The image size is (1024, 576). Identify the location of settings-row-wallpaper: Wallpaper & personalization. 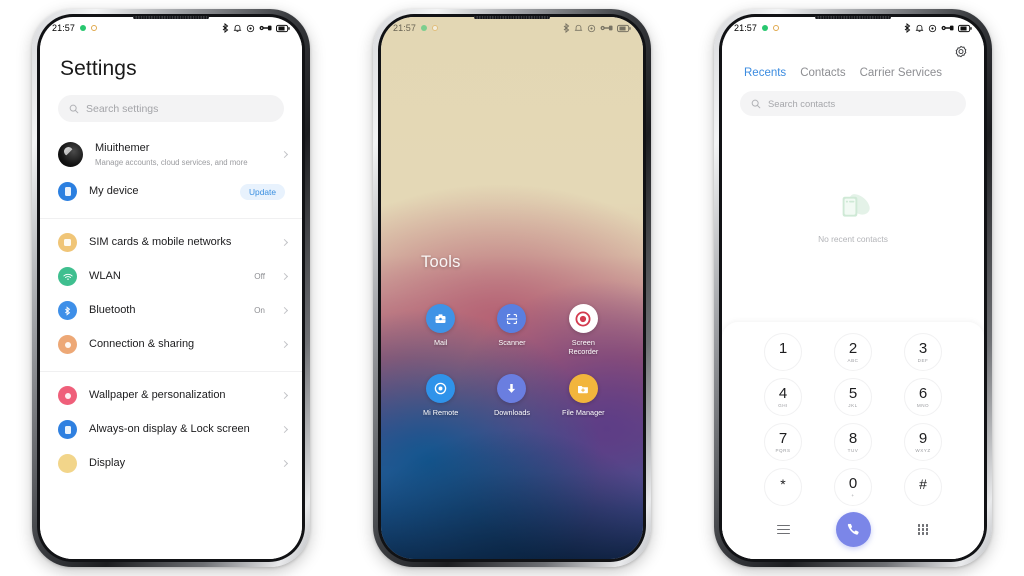
(171, 396).